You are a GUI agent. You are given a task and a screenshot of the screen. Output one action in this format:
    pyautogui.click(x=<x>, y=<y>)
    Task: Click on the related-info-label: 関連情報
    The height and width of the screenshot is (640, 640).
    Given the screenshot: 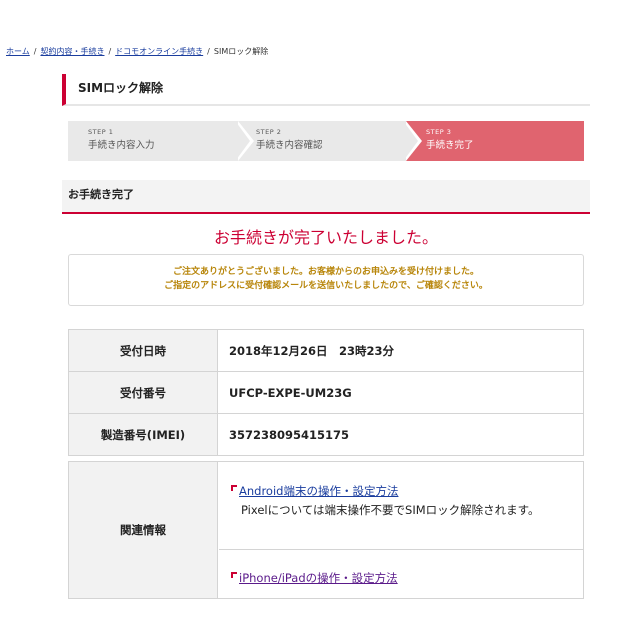 What is the action you would take?
    pyautogui.click(x=143, y=530)
    